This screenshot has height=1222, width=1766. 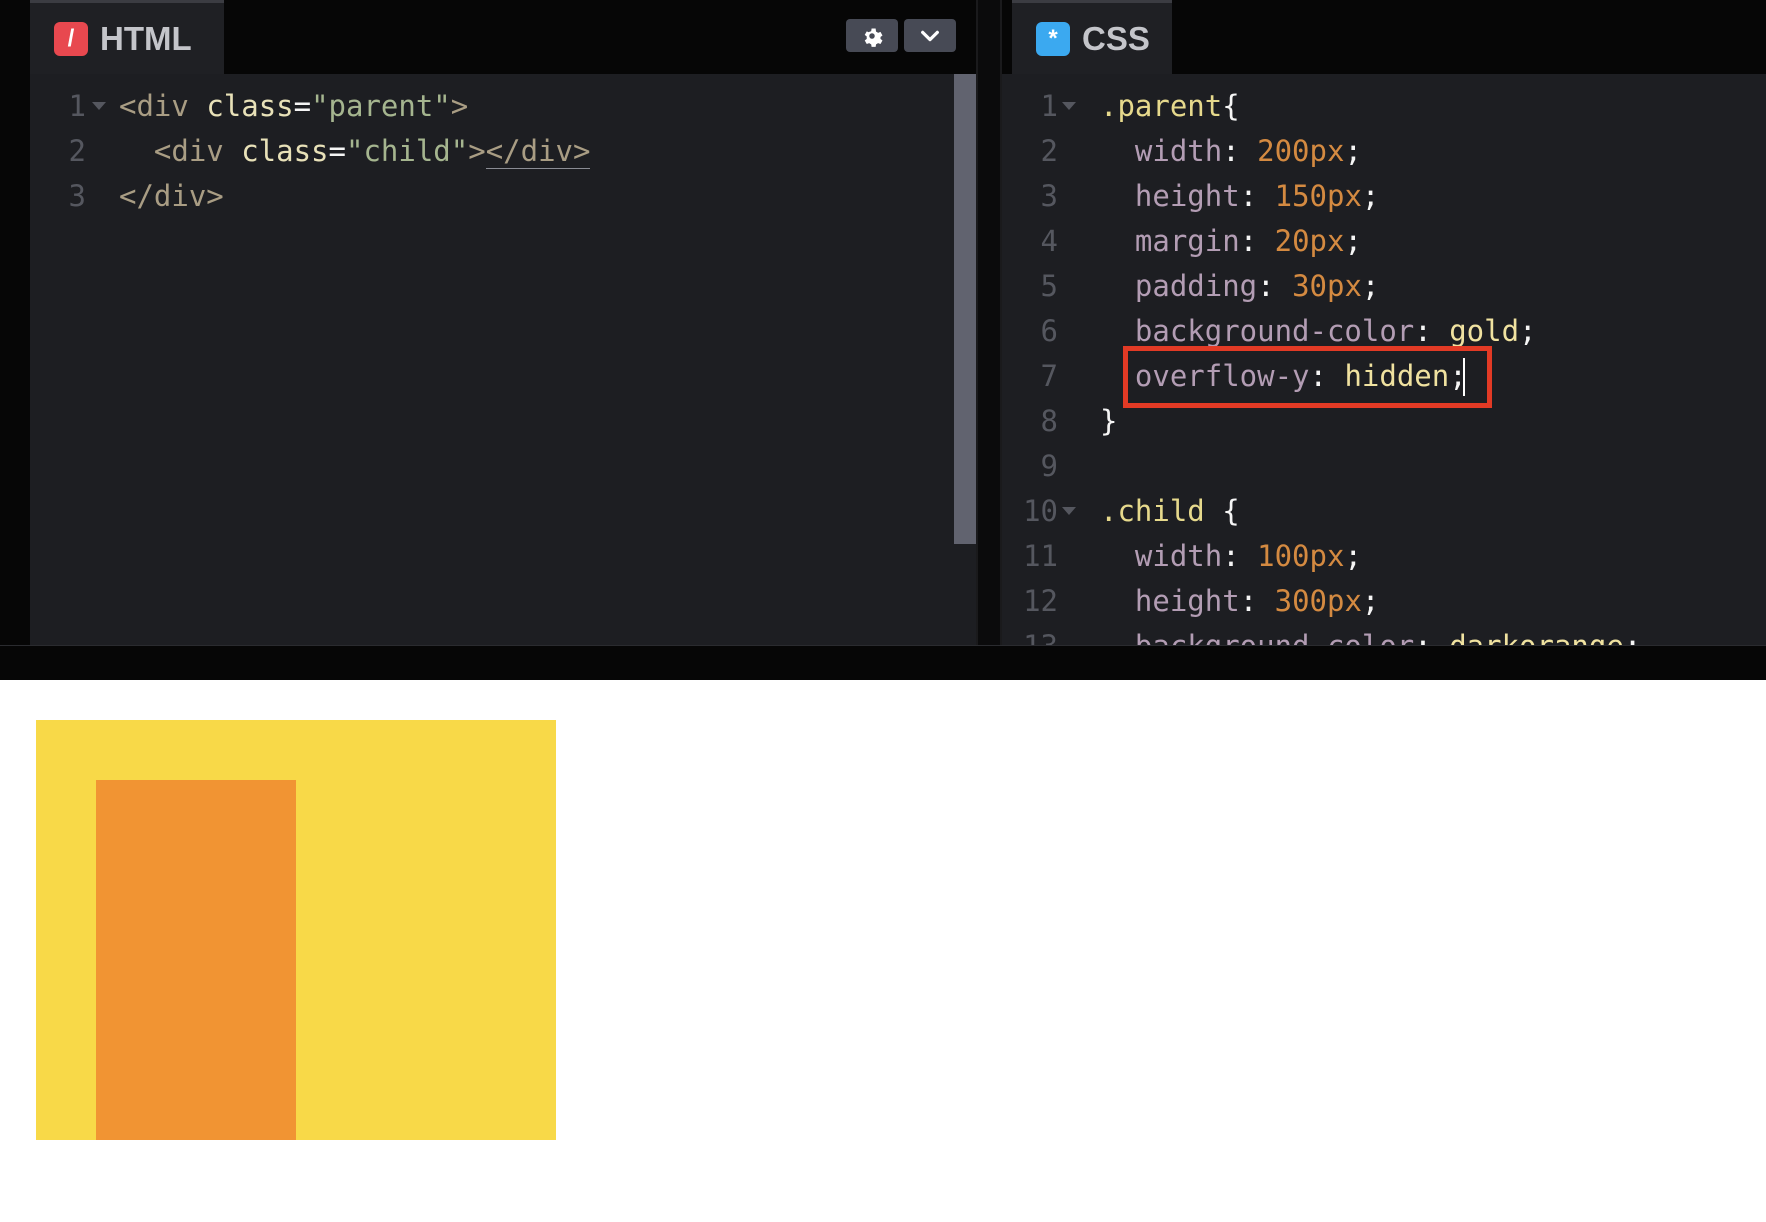 I want to click on code-line: background-color: darkorange;, so click(x=1370, y=634).